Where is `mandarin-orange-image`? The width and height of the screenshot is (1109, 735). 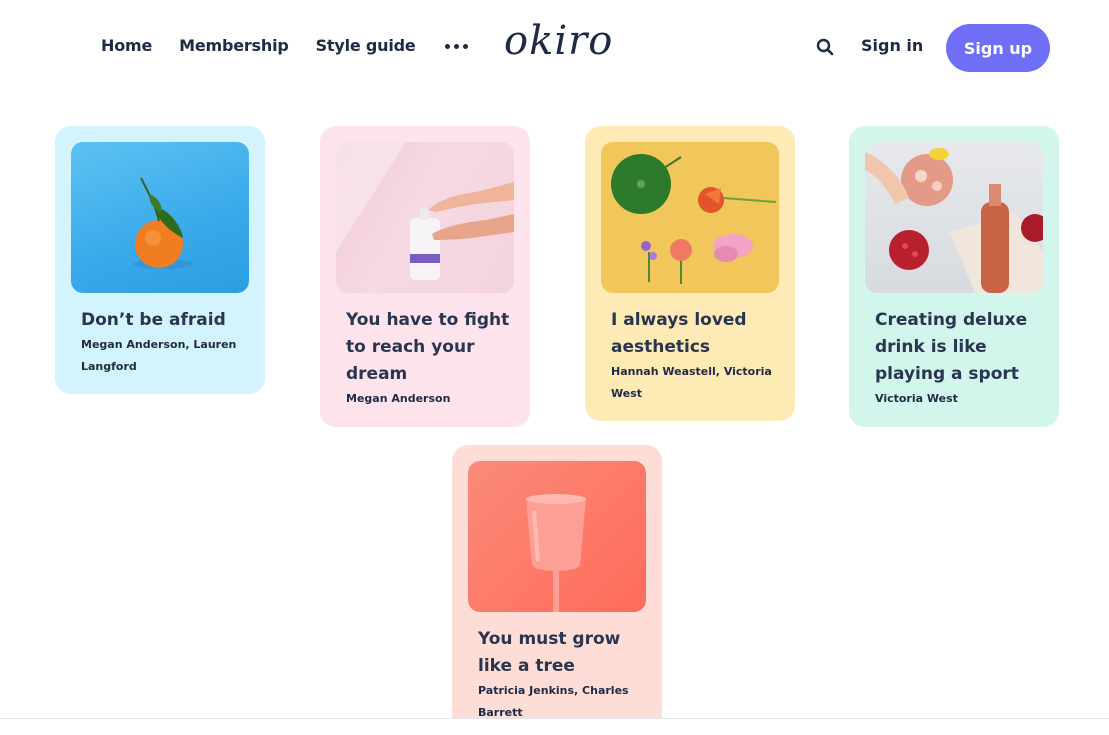
mandarin-orange-image is located at coordinates (160, 217).